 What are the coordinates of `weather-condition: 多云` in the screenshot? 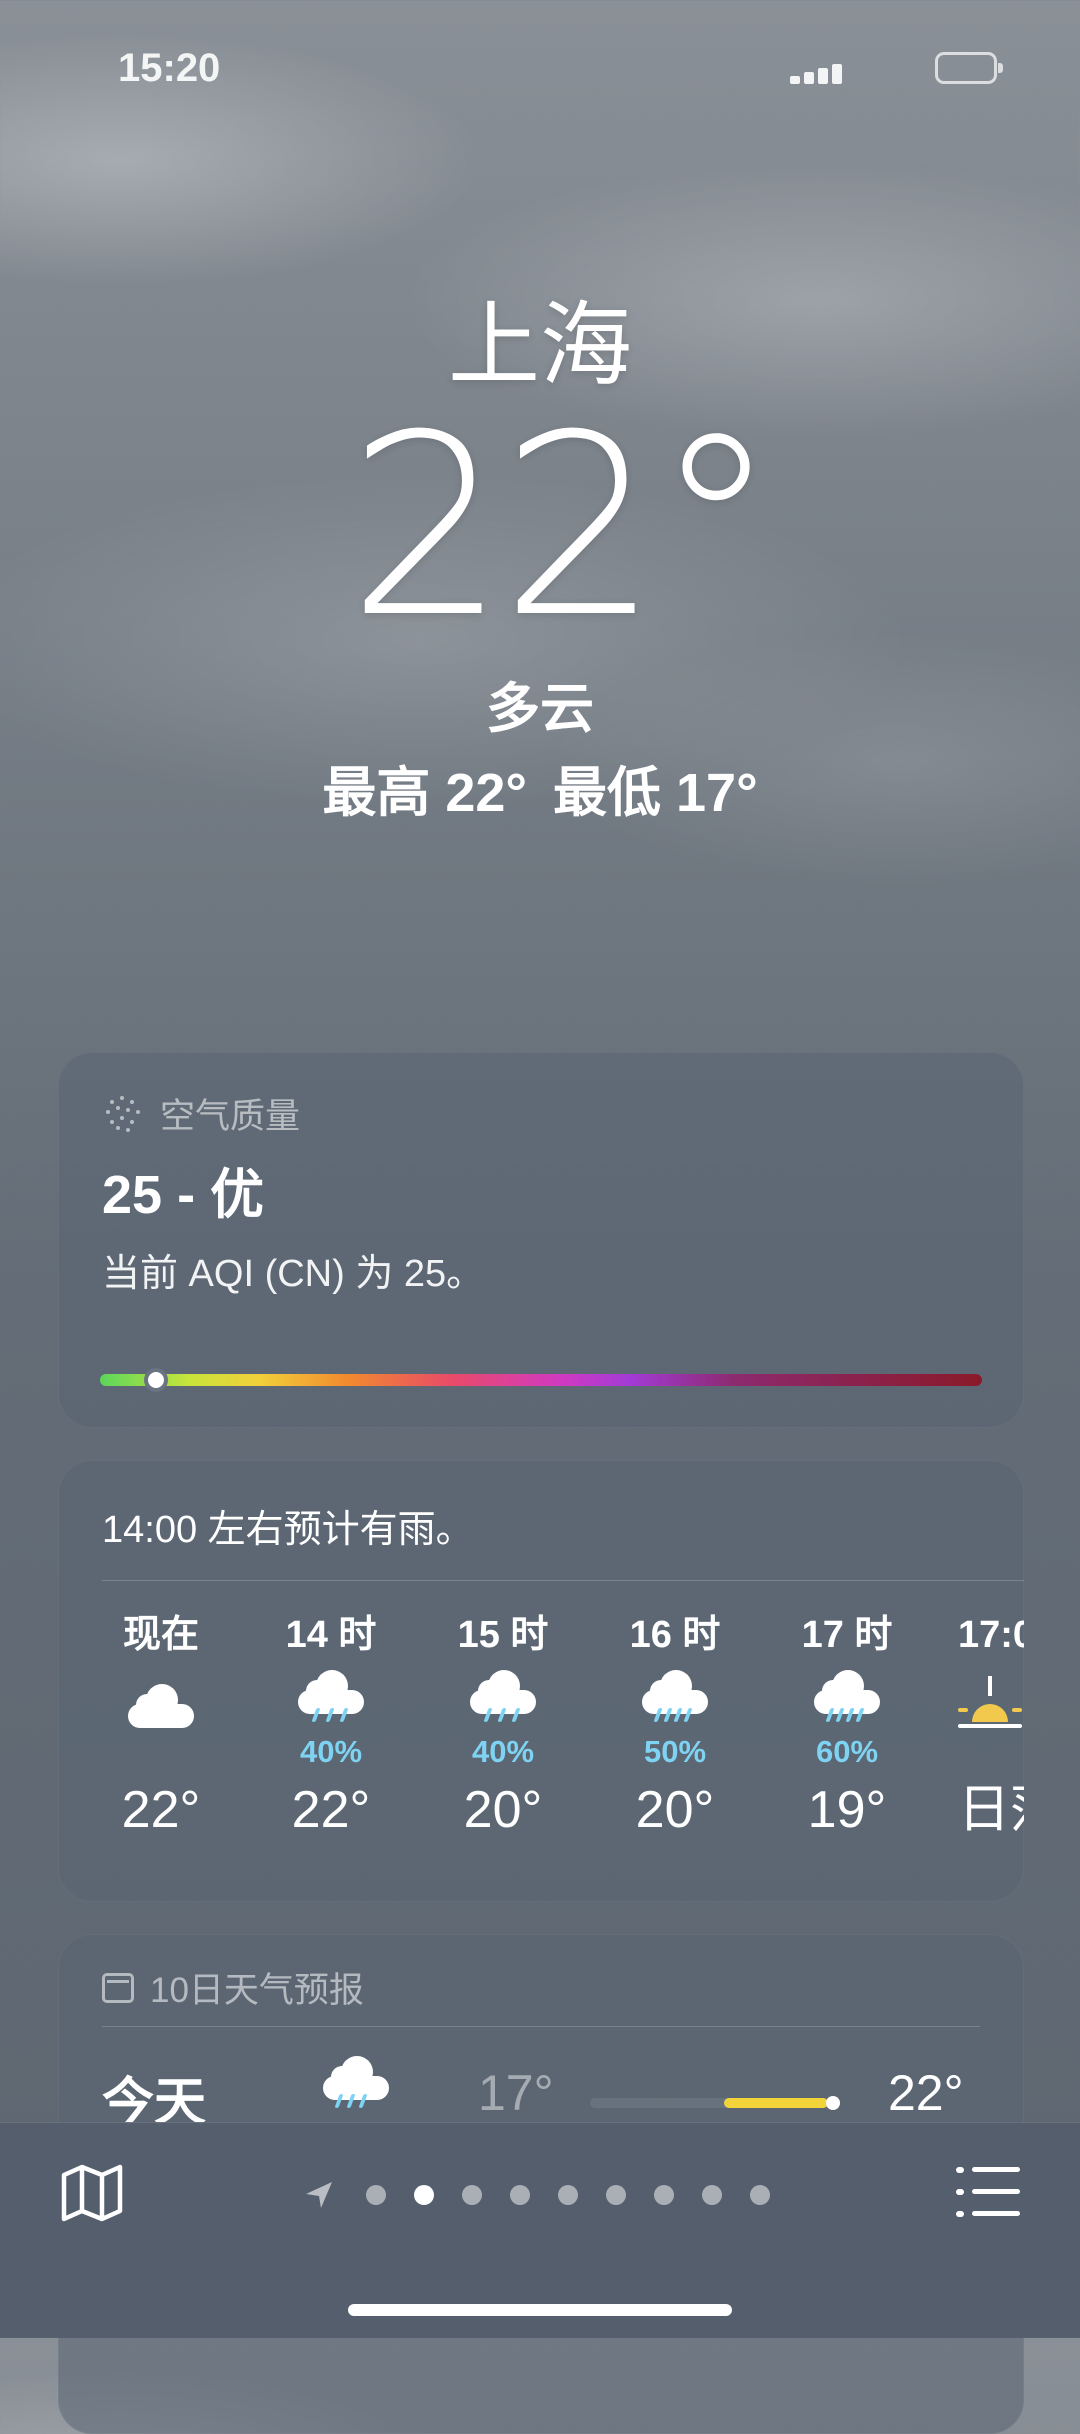 It's located at (540, 709).